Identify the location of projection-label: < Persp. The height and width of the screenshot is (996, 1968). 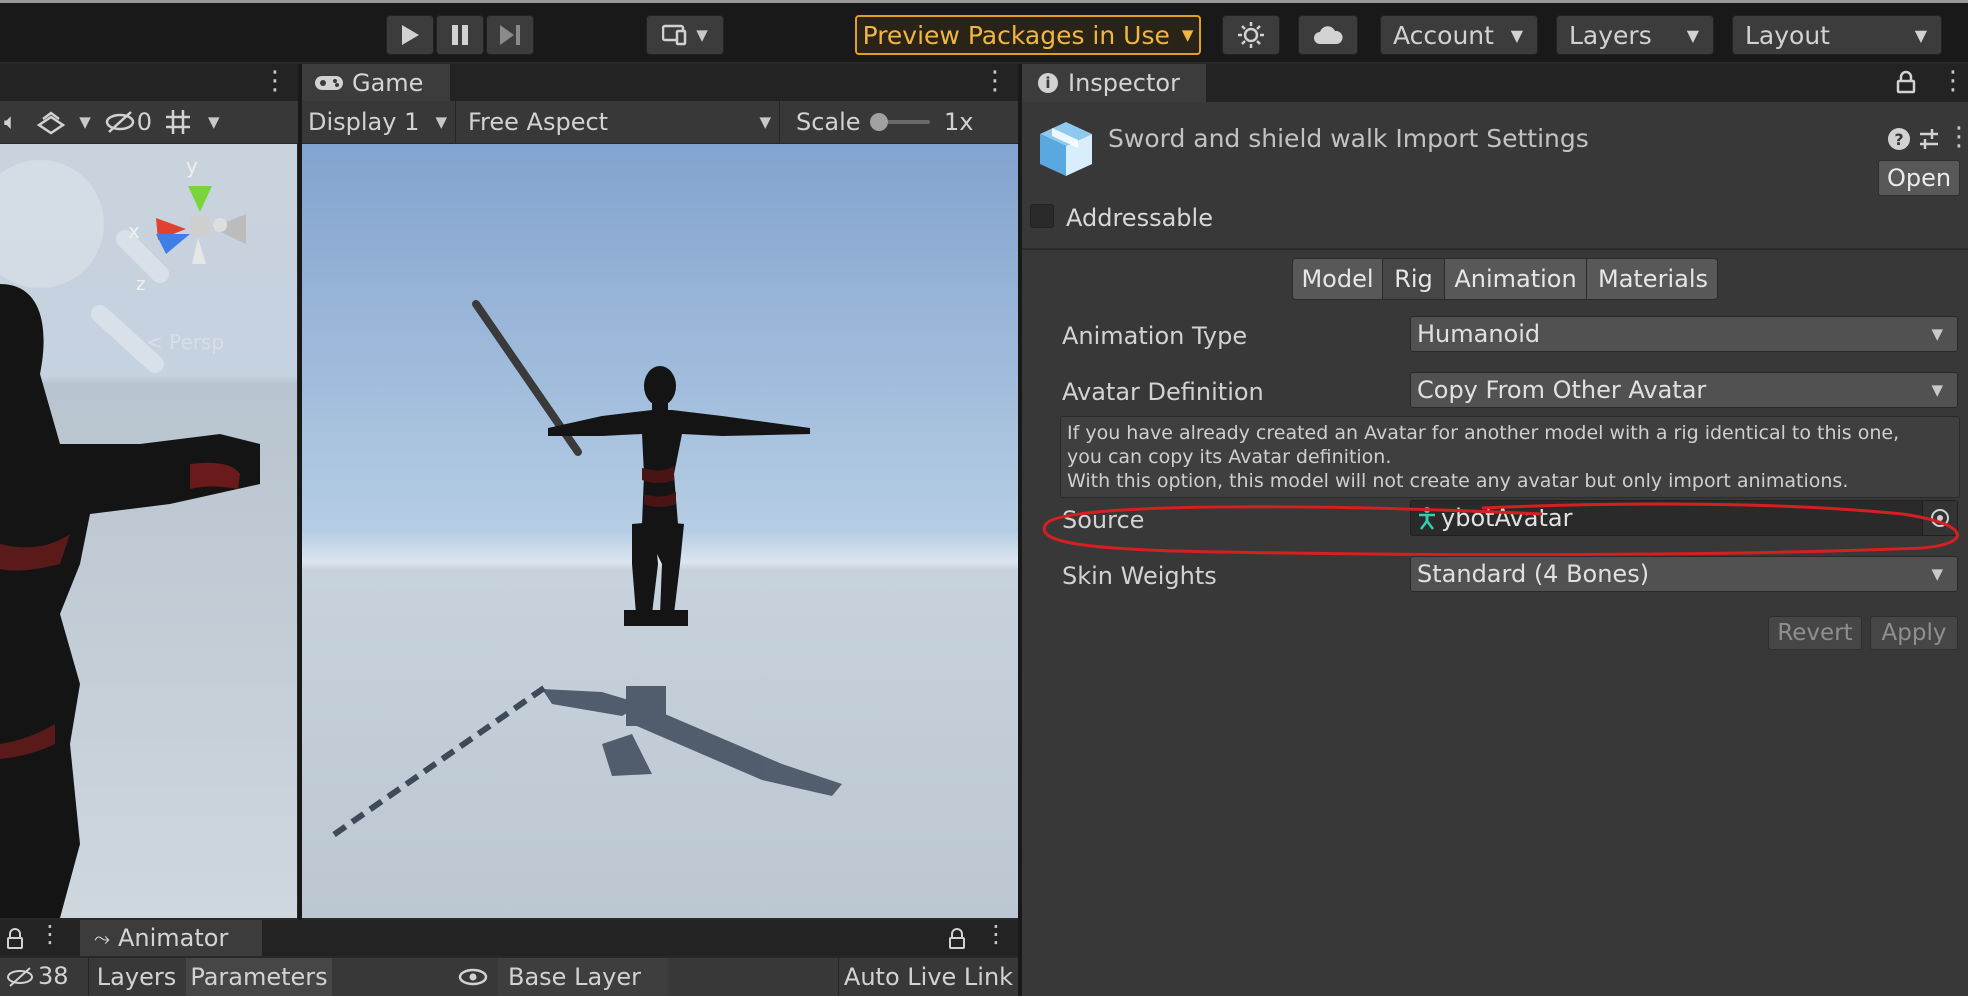
(185, 342).